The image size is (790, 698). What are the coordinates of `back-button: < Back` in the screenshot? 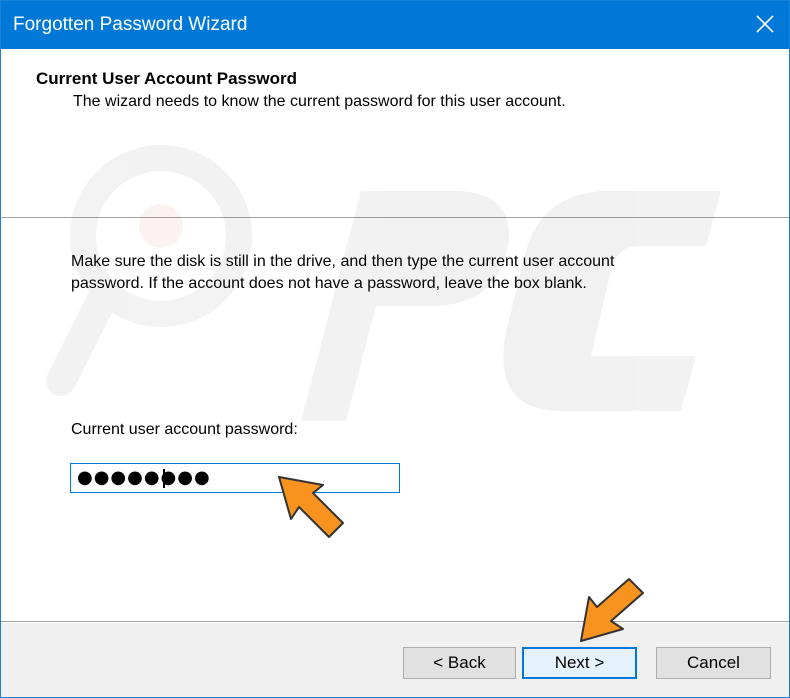 It's located at (459, 663).